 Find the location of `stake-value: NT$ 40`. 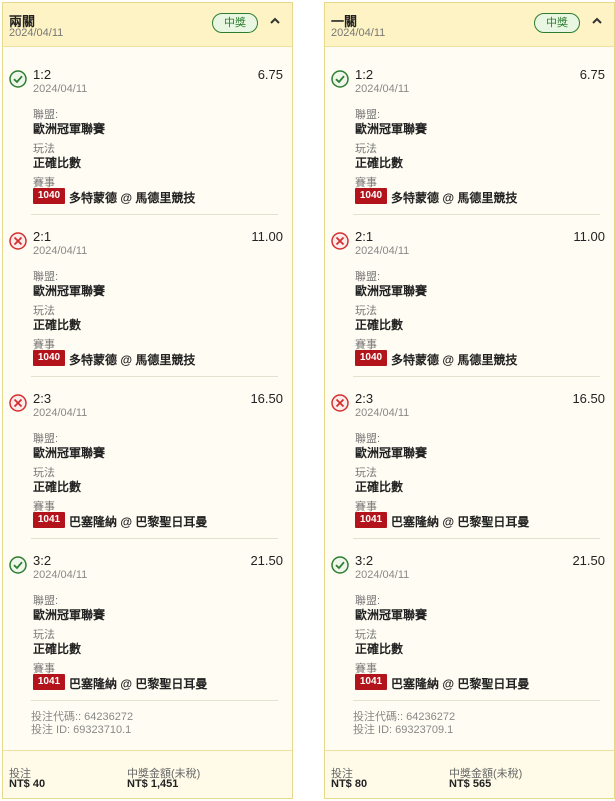

stake-value: NT$ 40 is located at coordinates (27, 784).